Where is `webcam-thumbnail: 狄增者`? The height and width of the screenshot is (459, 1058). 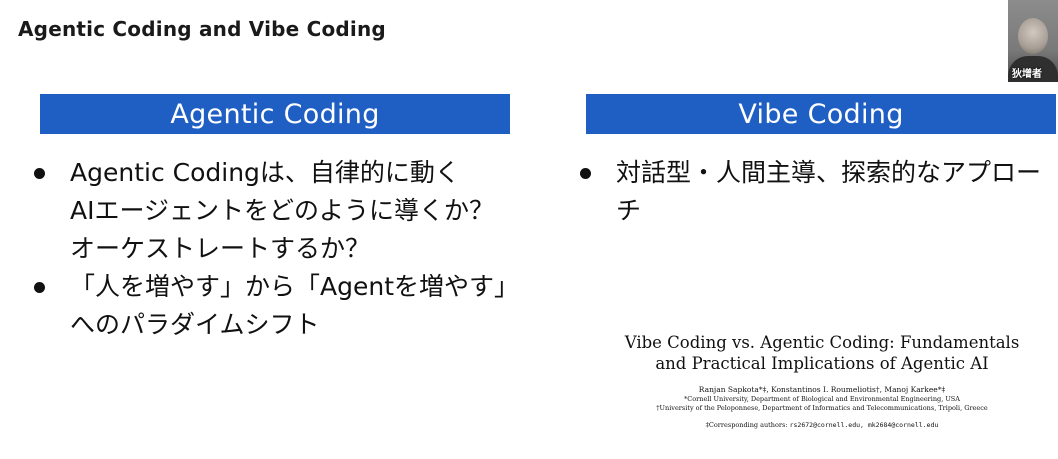 webcam-thumbnail: 狄增者 is located at coordinates (1033, 41).